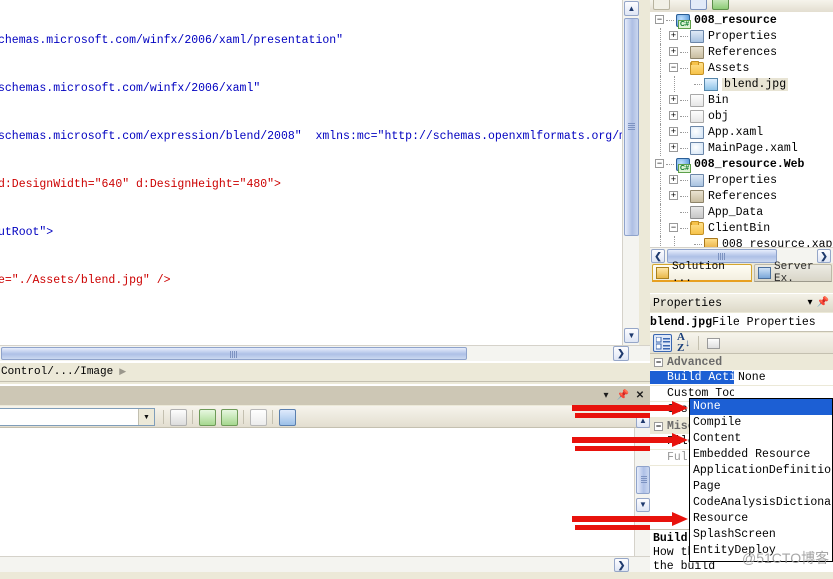 This screenshot has height=579, width=833. What do you see at coordinates (741, 164) in the screenshot?
I see `tree-node-008-resource-web: − 008_resource.Web` at bounding box center [741, 164].